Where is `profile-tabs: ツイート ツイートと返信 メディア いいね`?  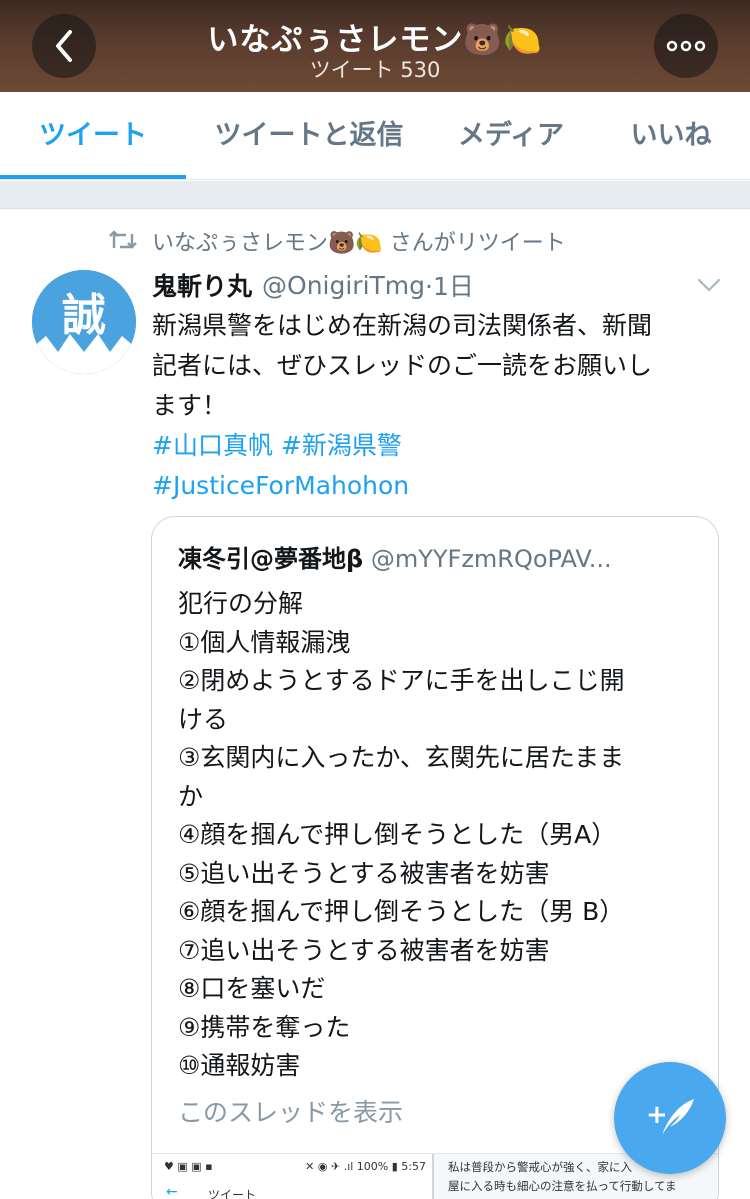
profile-tabs: ツイート ツイートと返信 メディア いいね is located at coordinates (375, 136).